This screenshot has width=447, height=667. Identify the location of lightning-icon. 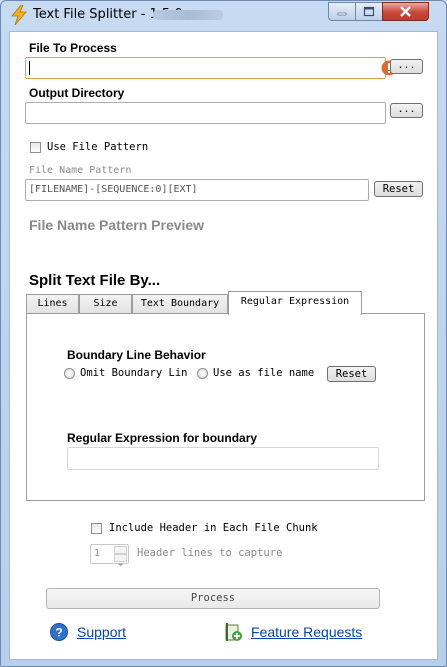
(19, 15).